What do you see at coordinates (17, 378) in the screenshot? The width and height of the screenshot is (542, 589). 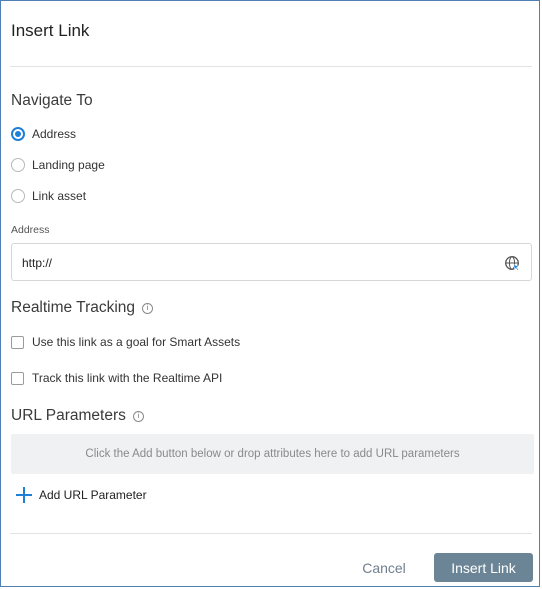 I see `checkbox-realtime-api-control` at bounding box center [17, 378].